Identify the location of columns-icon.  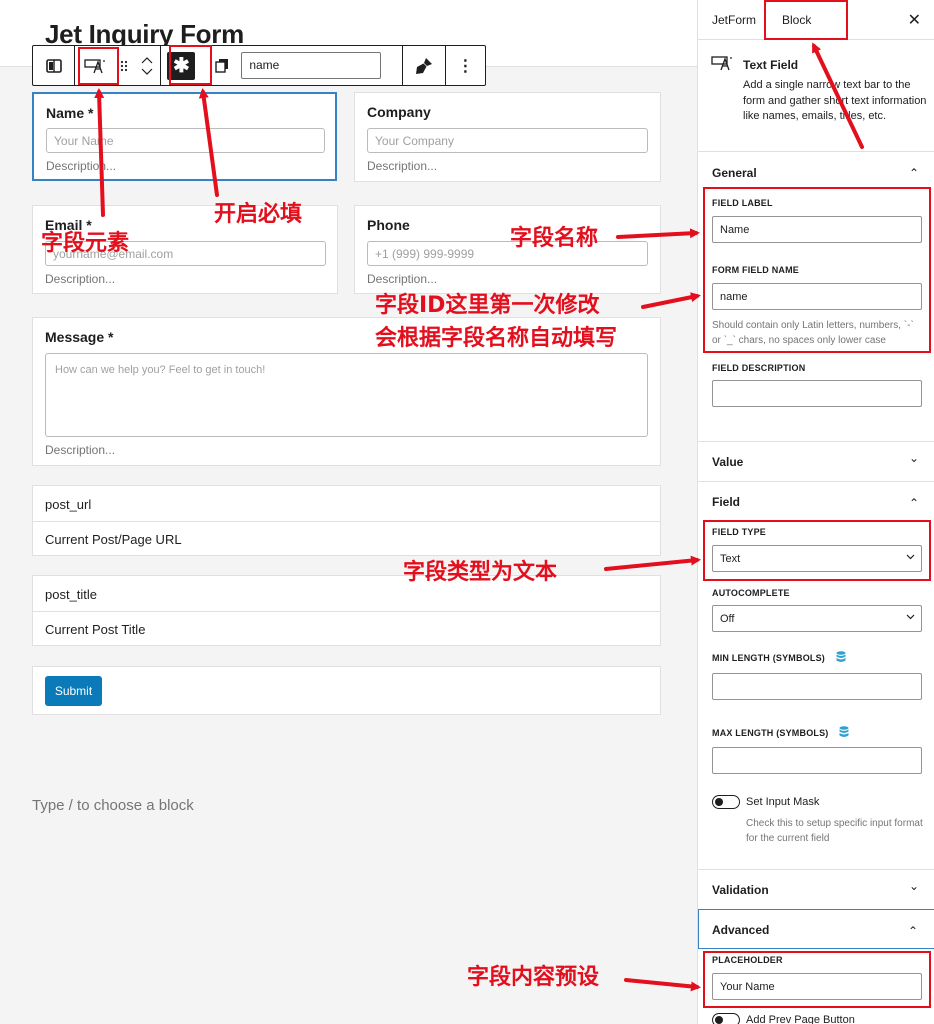
(53, 65).